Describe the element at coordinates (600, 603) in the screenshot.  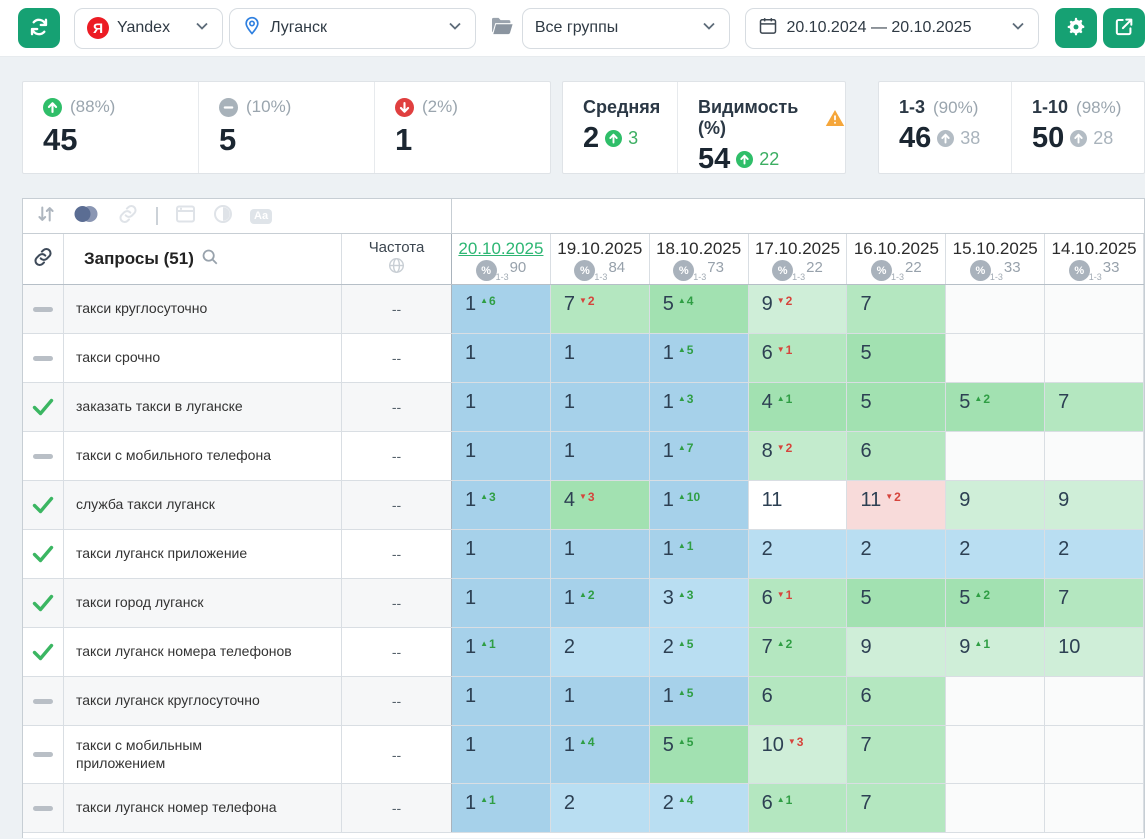
I see `position-cell: 1 ▲2` at that location.